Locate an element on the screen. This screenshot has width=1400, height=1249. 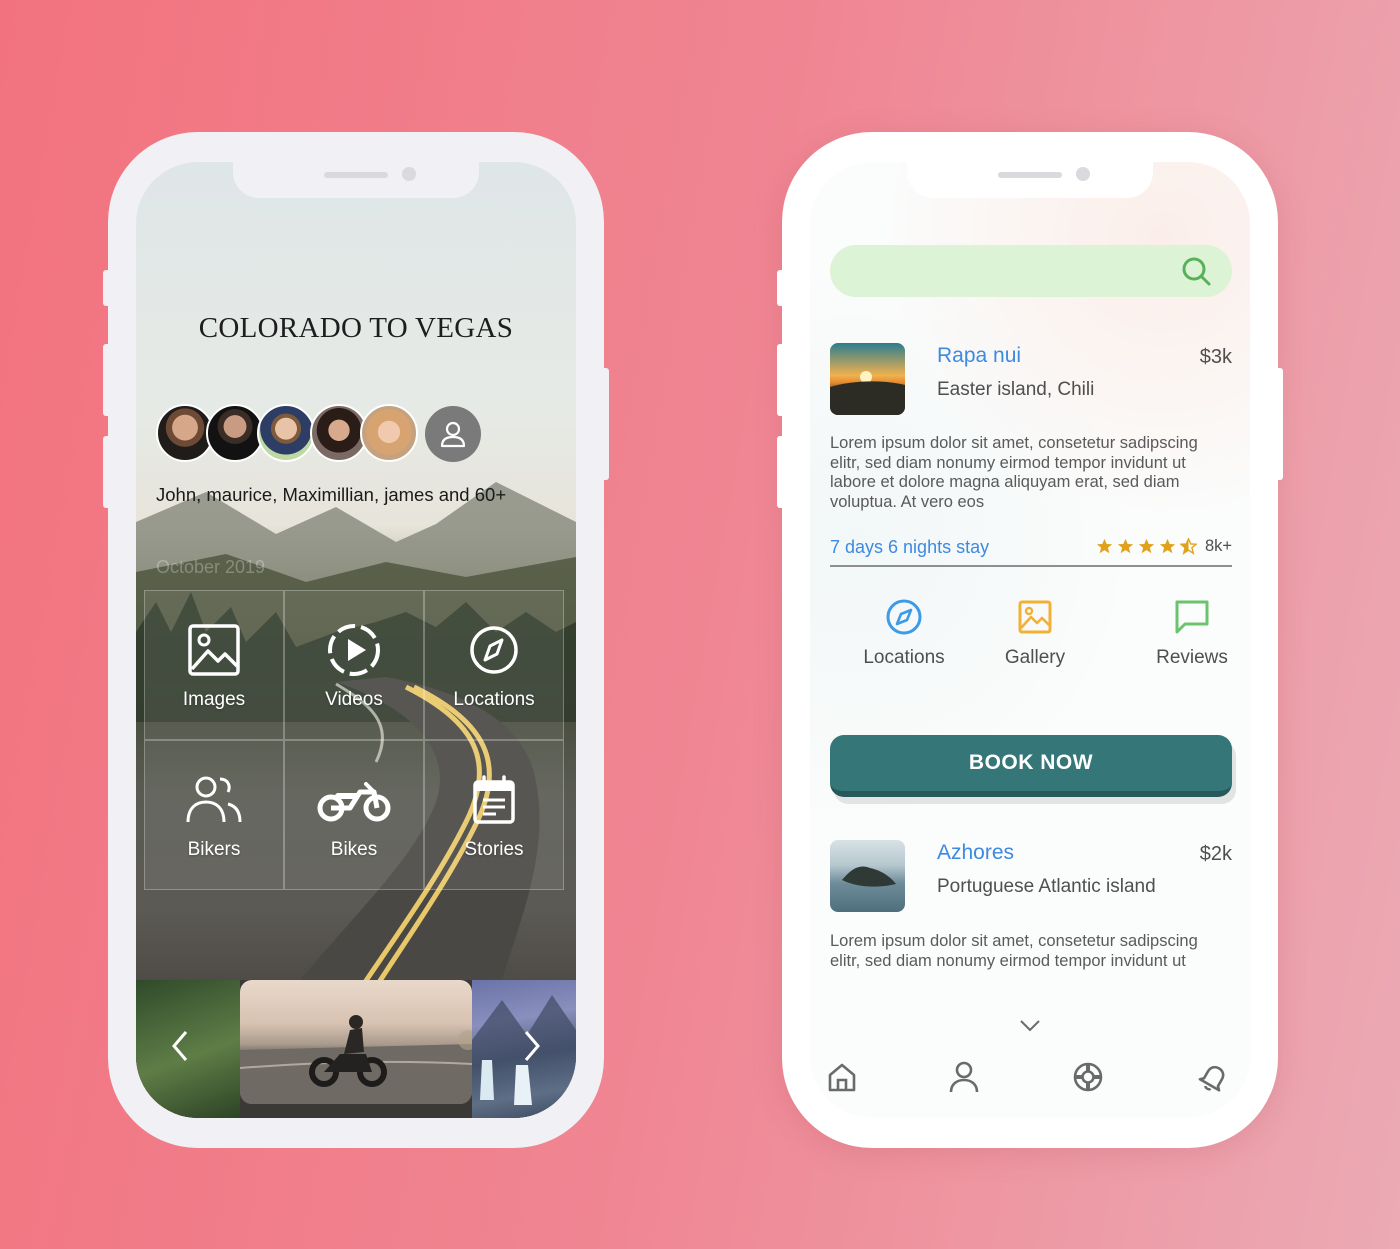
nav-notifications is located at coordinates (1214, 1077).